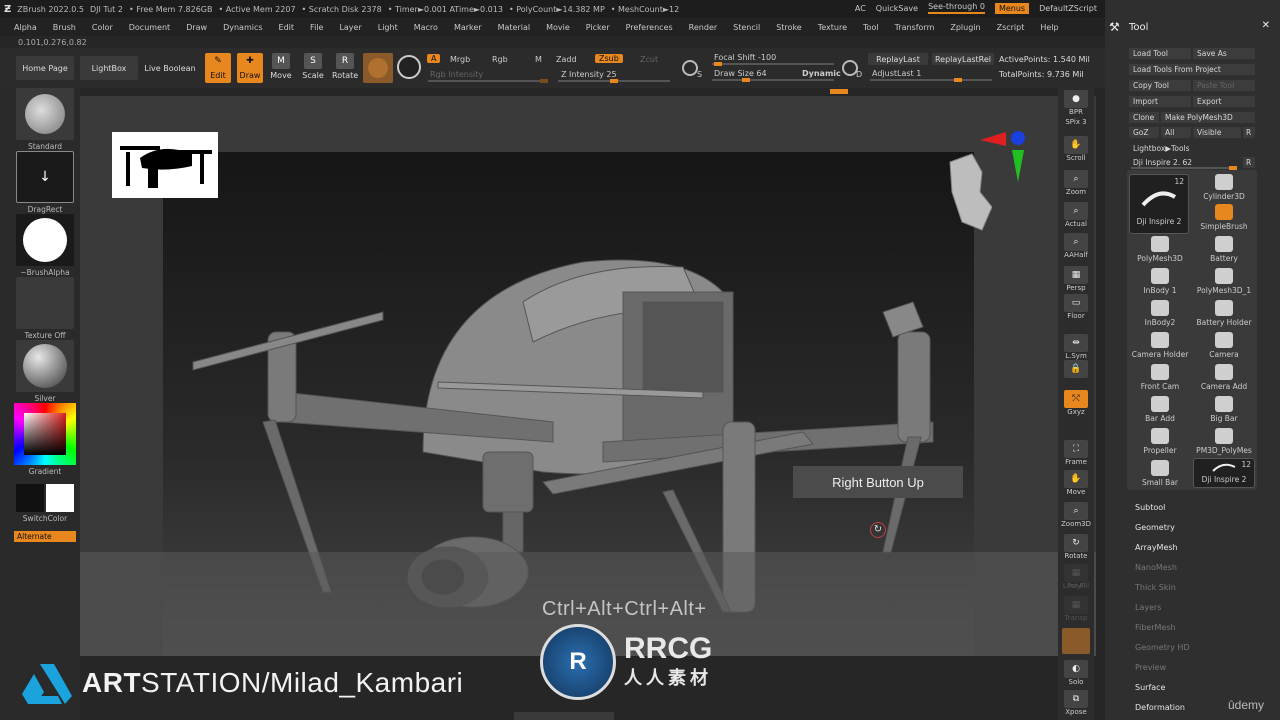 The width and height of the screenshot is (1280, 720). Describe the element at coordinates (1156, 547) in the screenshot. I see `section-arraymesh: ArrayMesh` at that location.